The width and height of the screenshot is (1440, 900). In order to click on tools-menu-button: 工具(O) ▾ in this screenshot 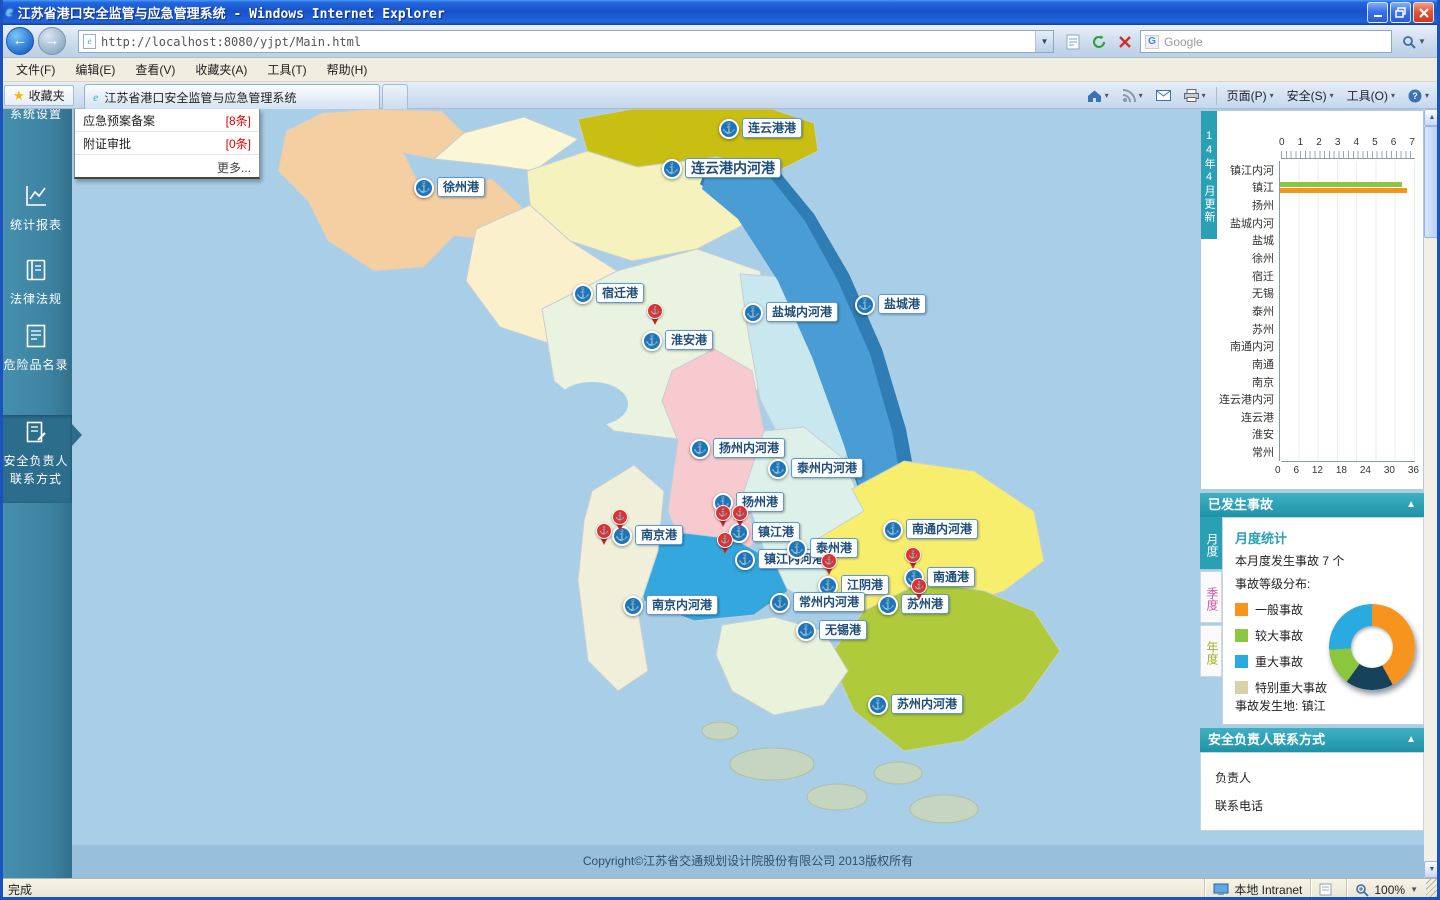, I will do `click(1371, 95)`.